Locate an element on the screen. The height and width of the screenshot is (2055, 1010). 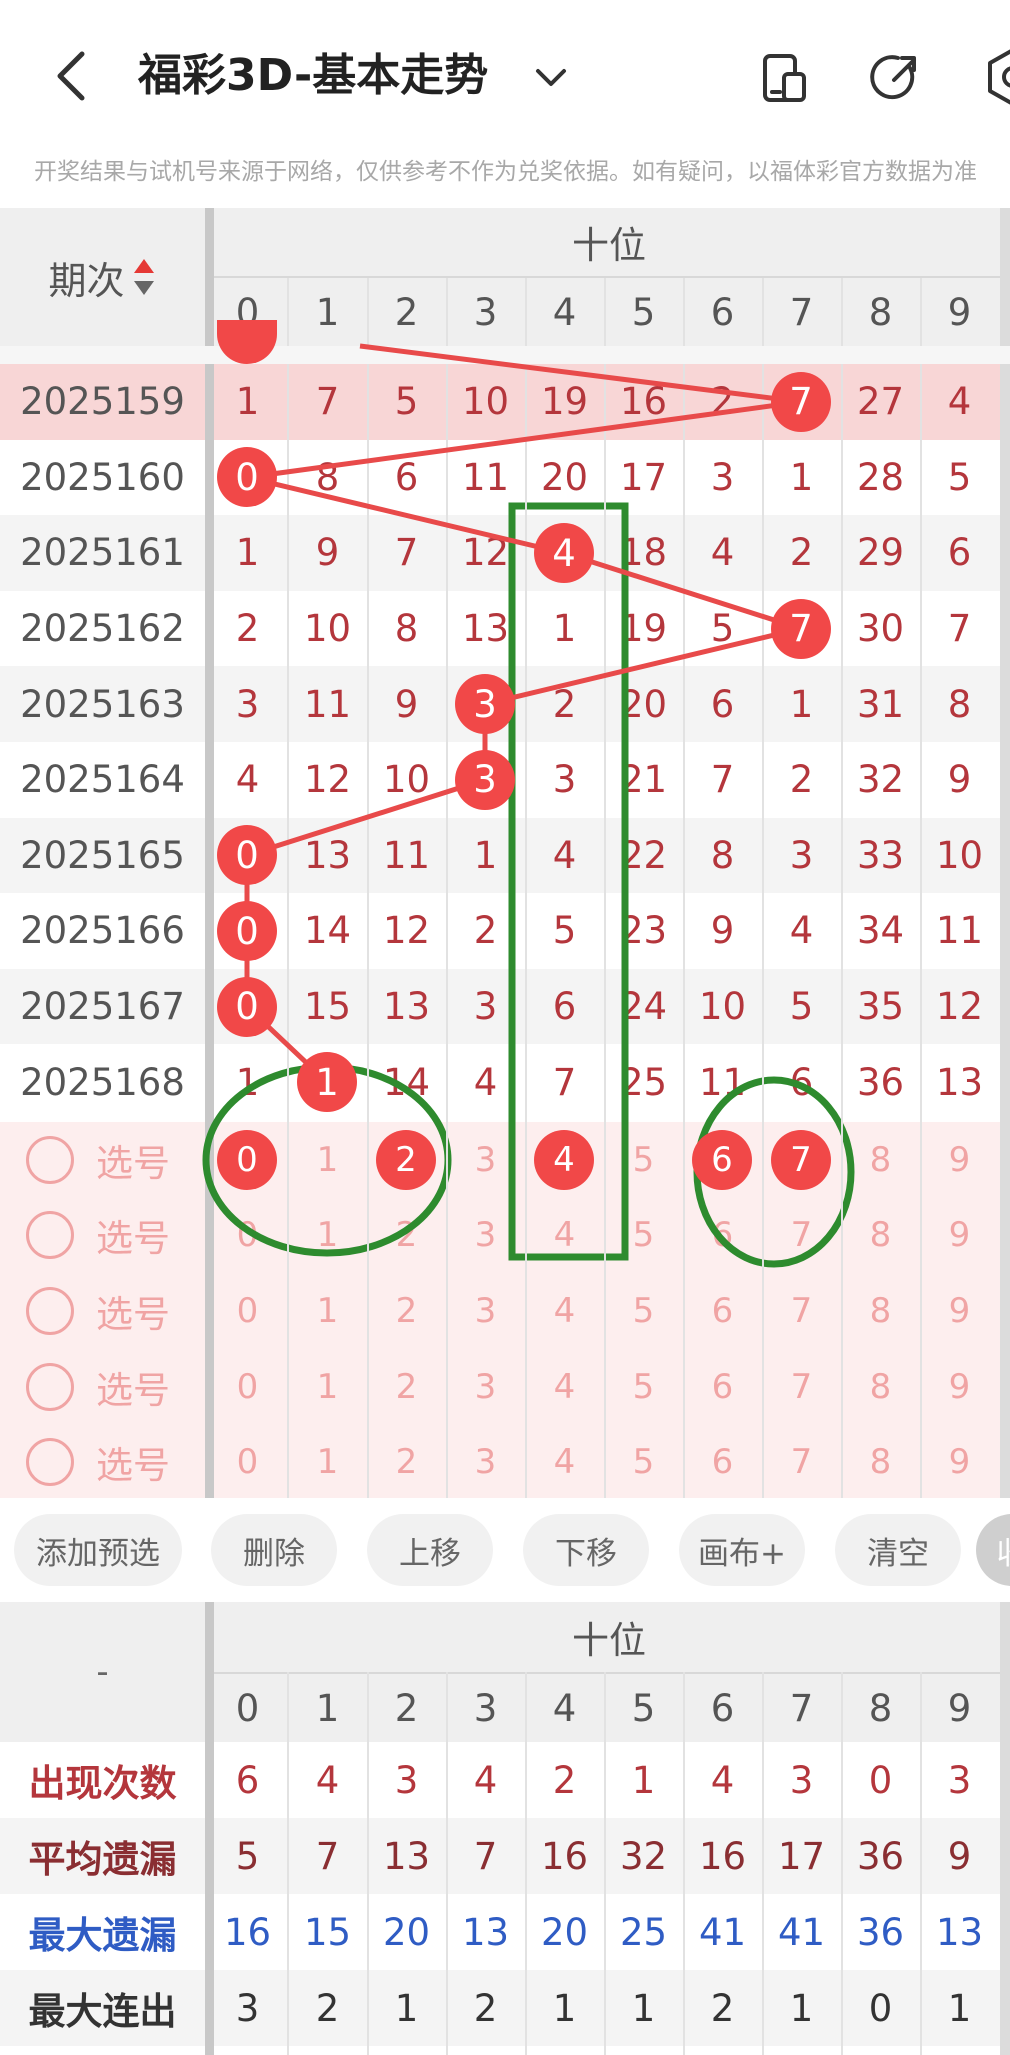
clear-button: 清空 is located at coordinates (898, 1550).